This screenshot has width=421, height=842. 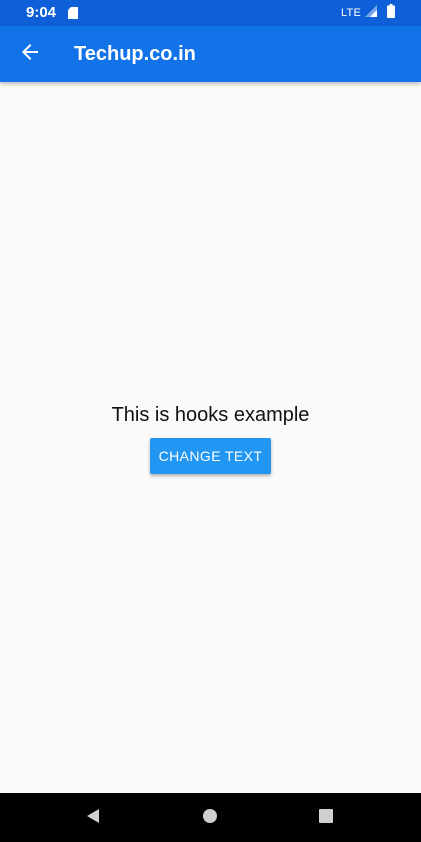 I want to click on change-text-button: CHANGE TEXT, so click(x=210, y=456).